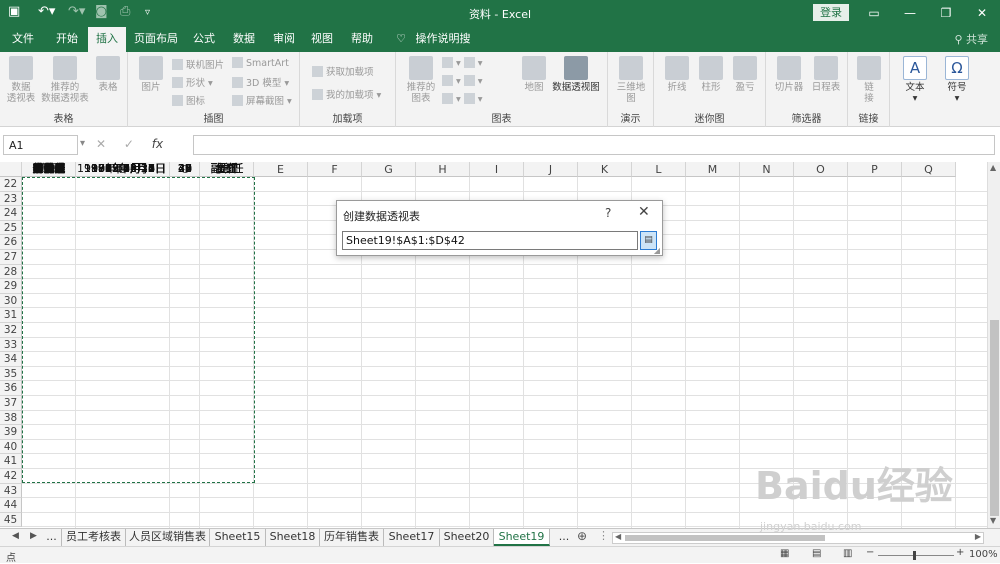 This screenshot has height=564, width=1000. Describe the element at coordinates (101, 144) in the screenshot. I see `cancel-icon: ✕` at that location.